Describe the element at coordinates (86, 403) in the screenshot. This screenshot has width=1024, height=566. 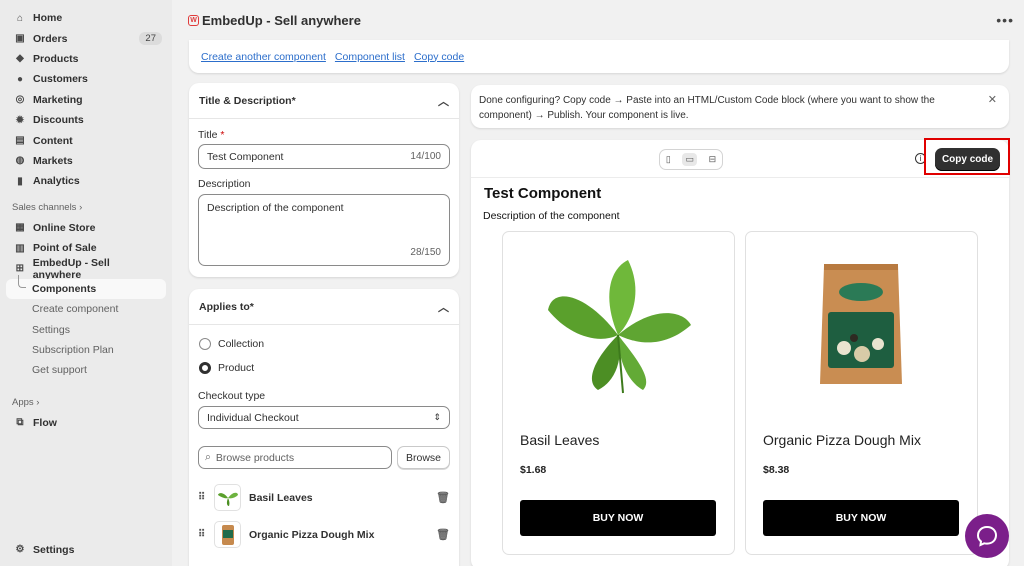
I see `apps-label: Apps ›` at that location.